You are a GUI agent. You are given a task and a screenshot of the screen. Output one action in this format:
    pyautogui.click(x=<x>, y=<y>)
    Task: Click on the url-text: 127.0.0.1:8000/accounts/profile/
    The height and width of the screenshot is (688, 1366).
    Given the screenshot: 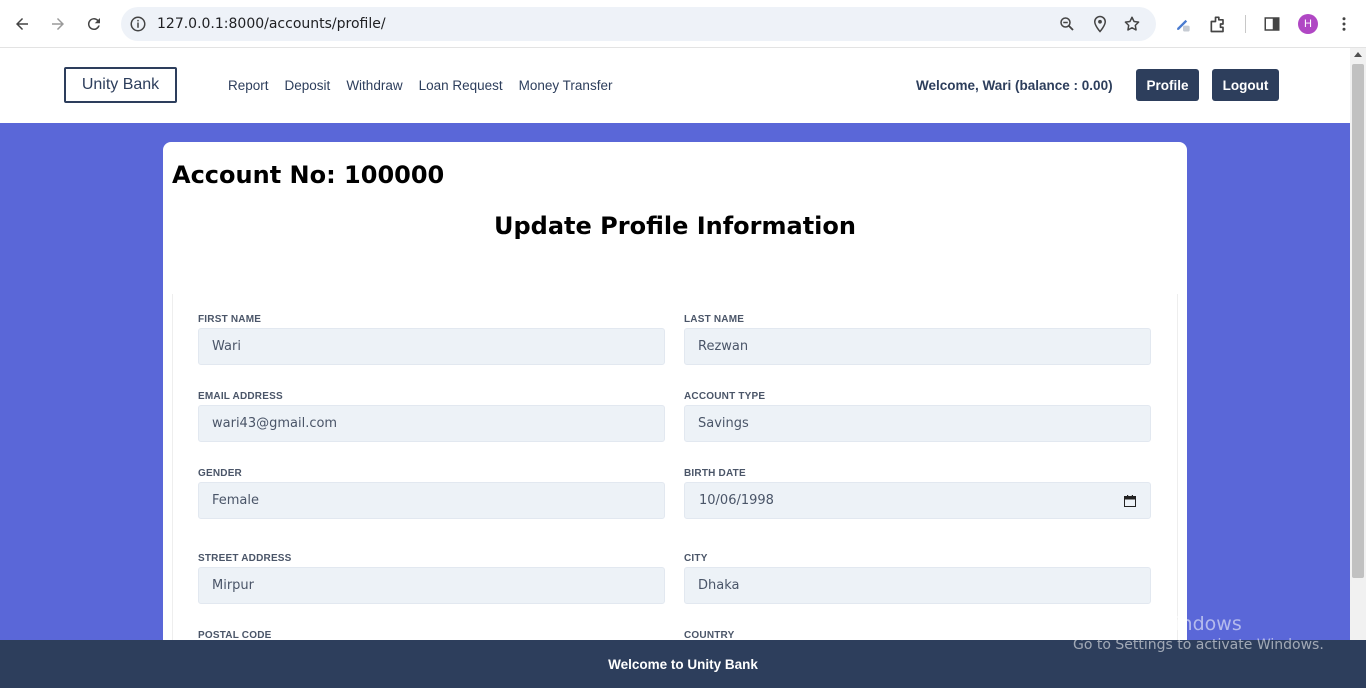 What is the action you would take?
    pyautogui.click(x=271, y=24)
    